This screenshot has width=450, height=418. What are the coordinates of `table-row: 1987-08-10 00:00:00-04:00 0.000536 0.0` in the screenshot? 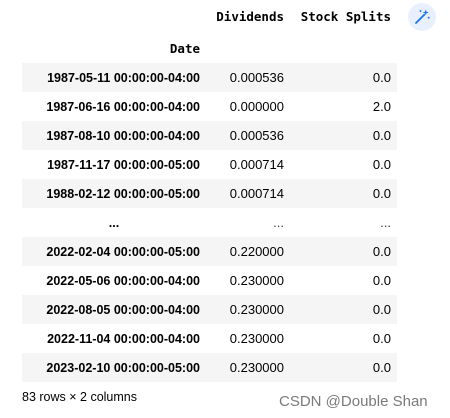 It's located at (209, 135).